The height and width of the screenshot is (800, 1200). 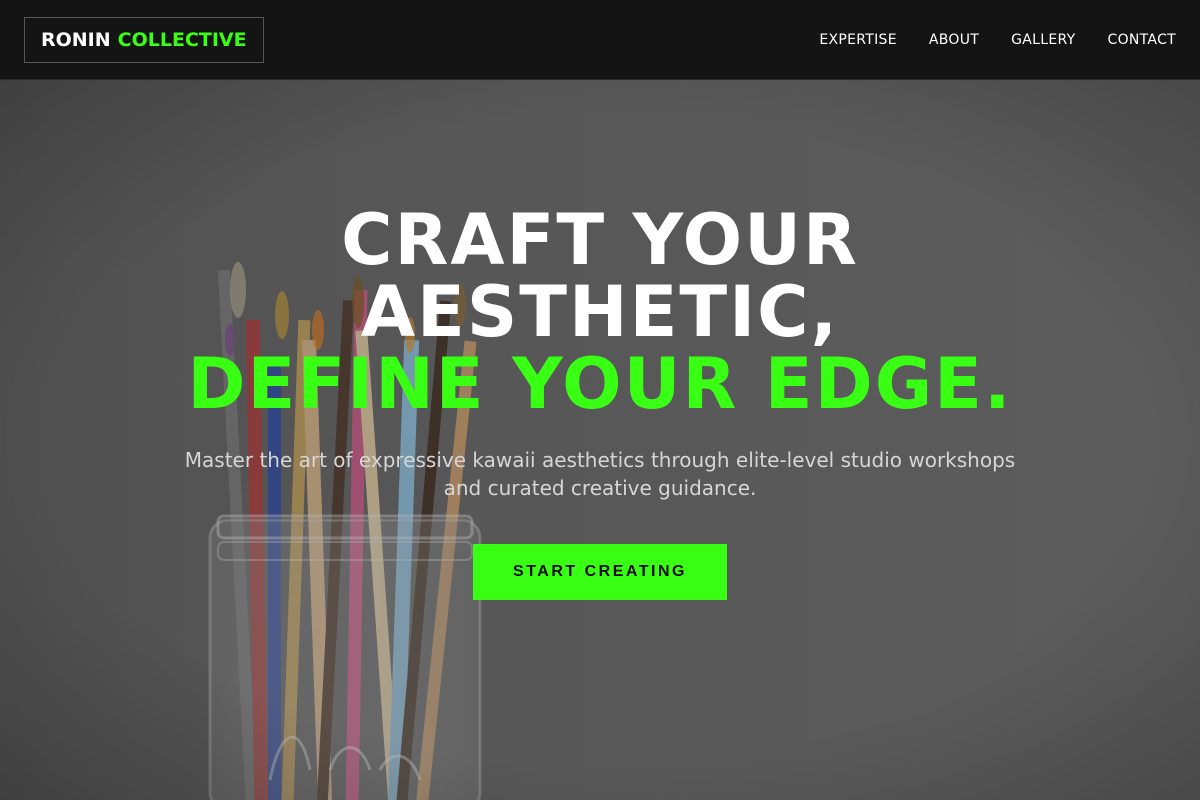 I want to click on nav-link-about: ABOUT, so click(x=954, y=40).